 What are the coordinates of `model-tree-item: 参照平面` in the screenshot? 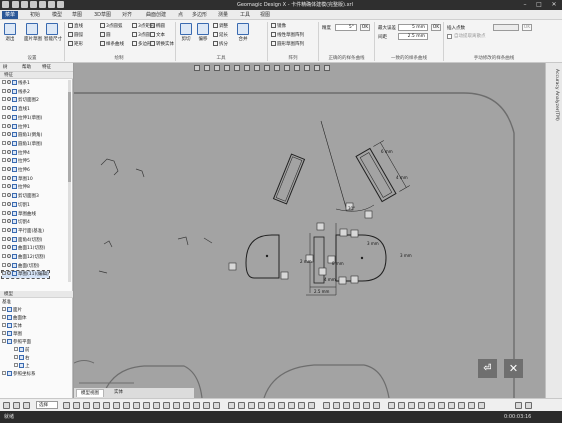 It's located at (16, 342).